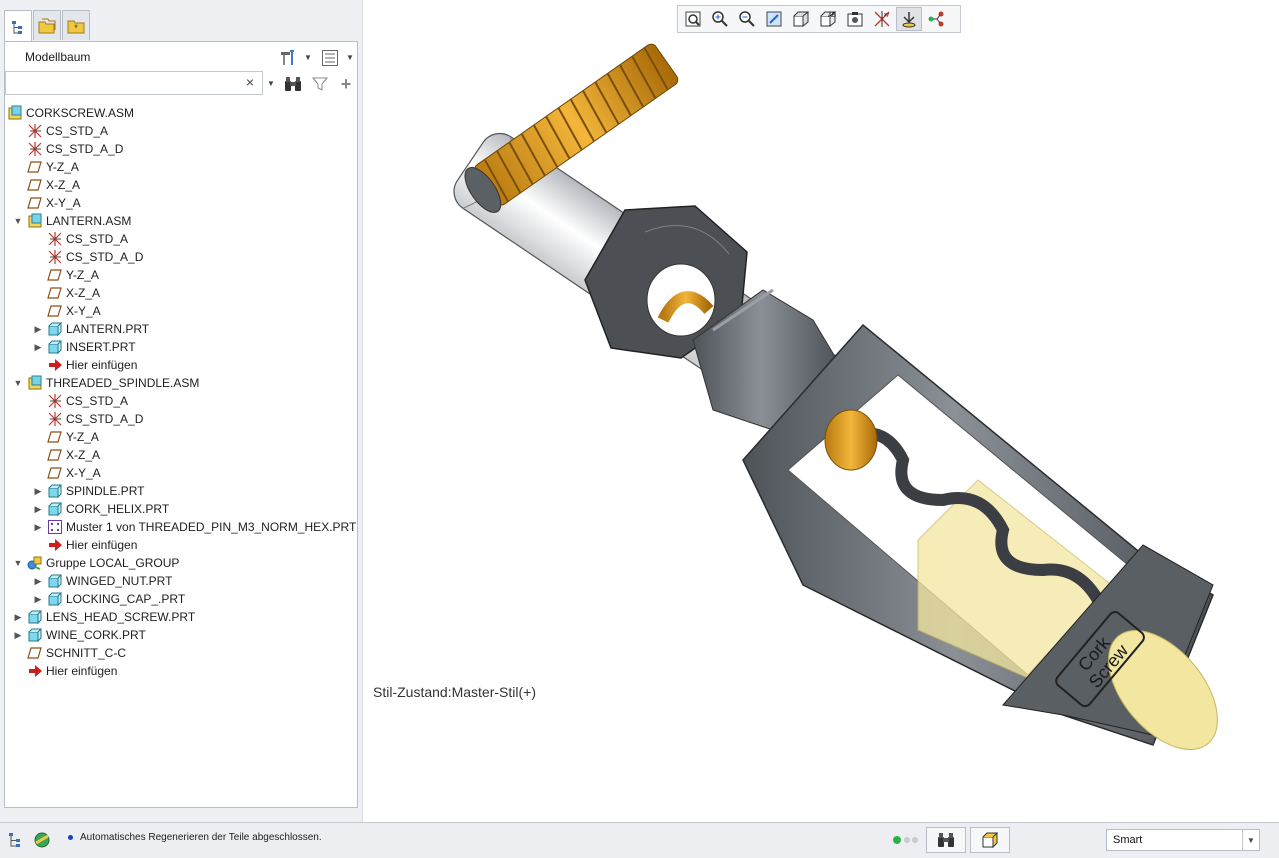 The width and height of the screenshot is (1279, 858). I want to click on repaint-button, so click(774, 19).